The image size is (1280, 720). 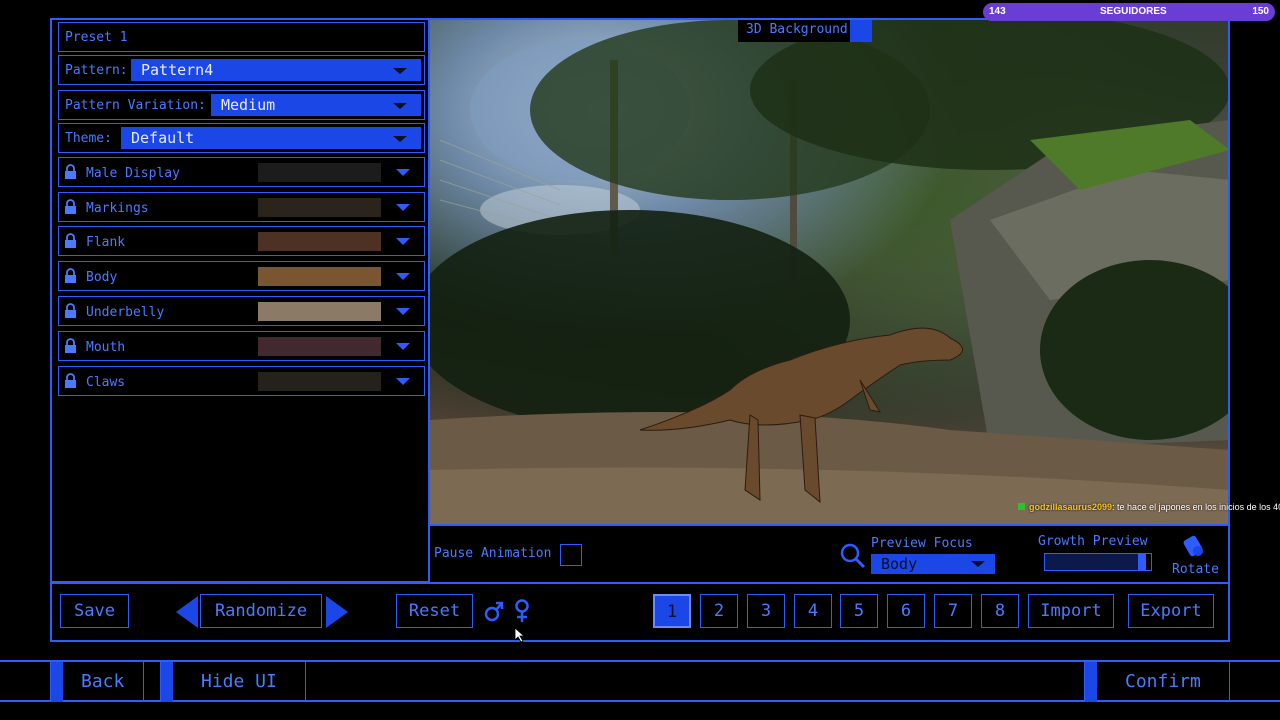 I want to click on color-region-label: Male Display, so click(x=133, y=173).